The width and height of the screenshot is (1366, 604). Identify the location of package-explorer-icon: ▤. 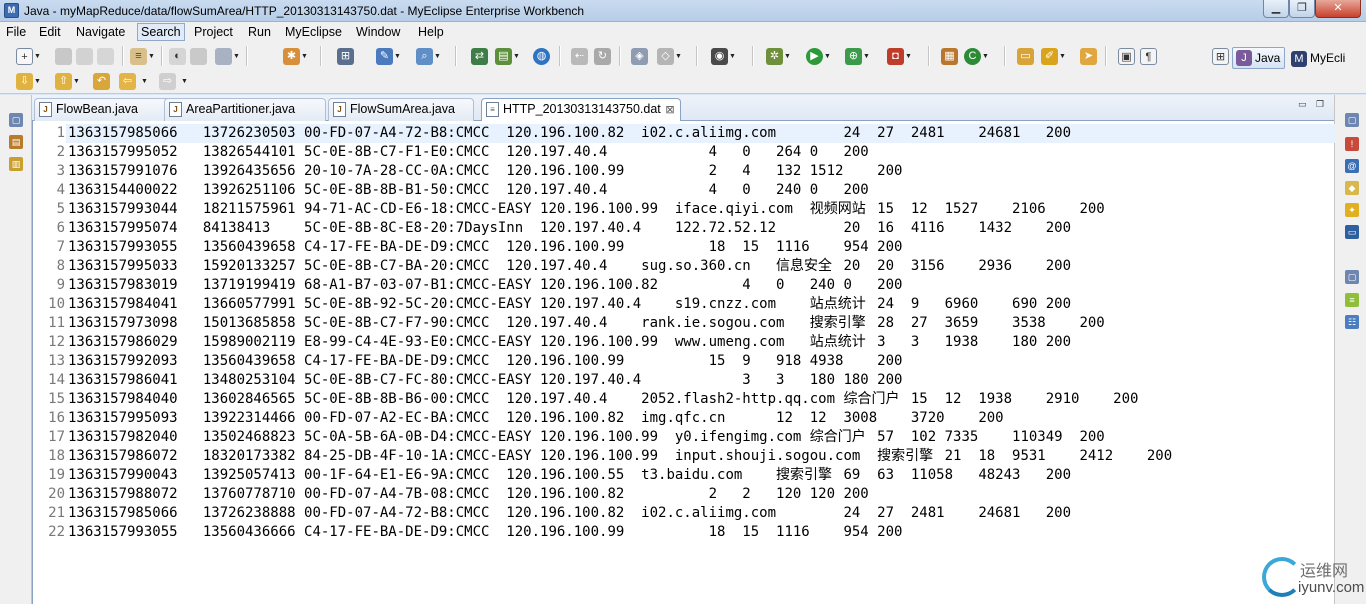
(16, 142).